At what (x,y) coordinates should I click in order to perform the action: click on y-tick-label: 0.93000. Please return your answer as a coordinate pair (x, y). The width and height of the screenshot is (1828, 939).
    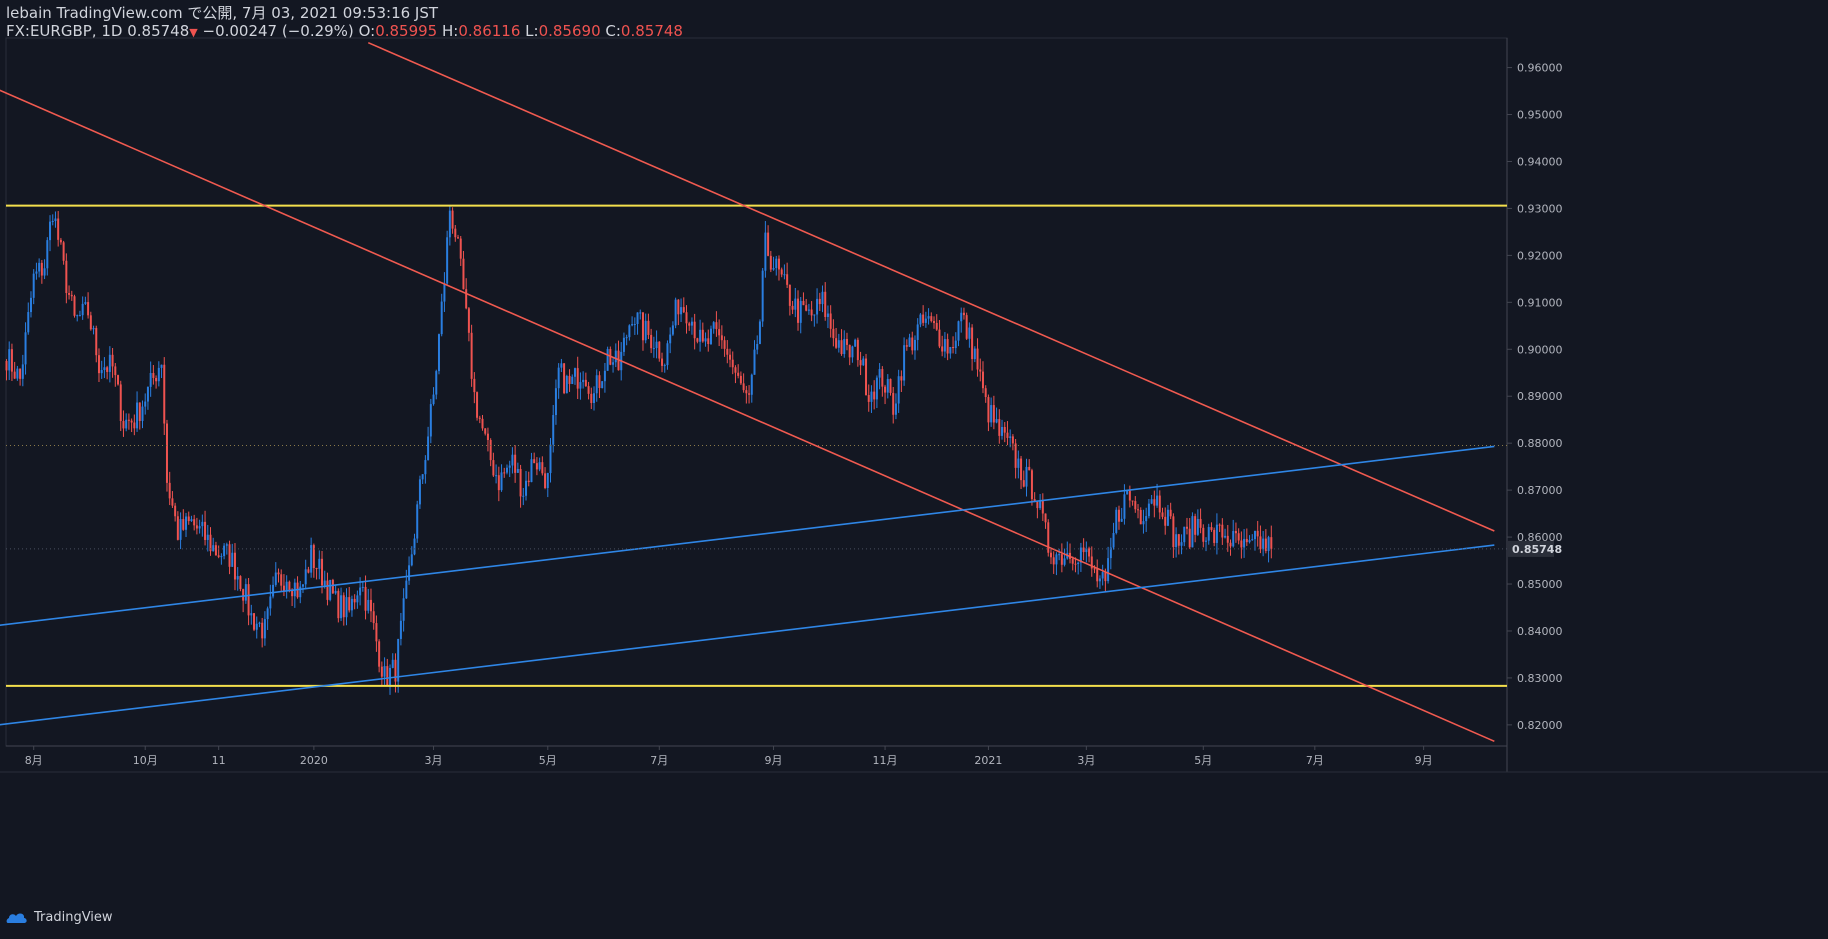
    Looking at the image, I should click on (1540, 208).